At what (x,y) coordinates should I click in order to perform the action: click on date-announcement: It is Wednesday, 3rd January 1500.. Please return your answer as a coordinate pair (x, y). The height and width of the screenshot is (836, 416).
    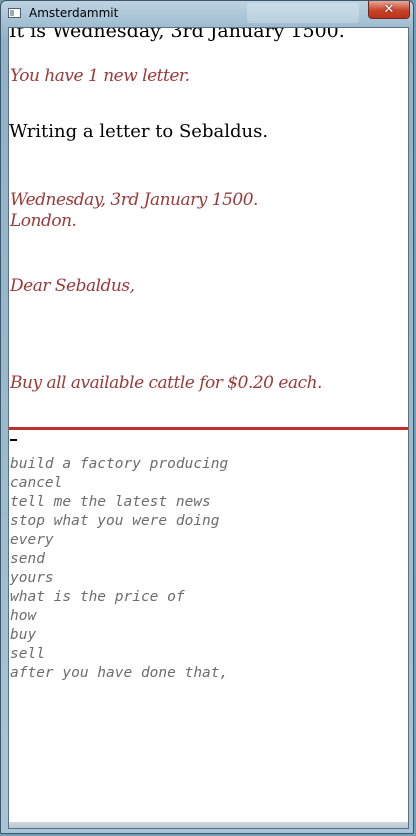
    Looking at the image, I should click on (177, 34).